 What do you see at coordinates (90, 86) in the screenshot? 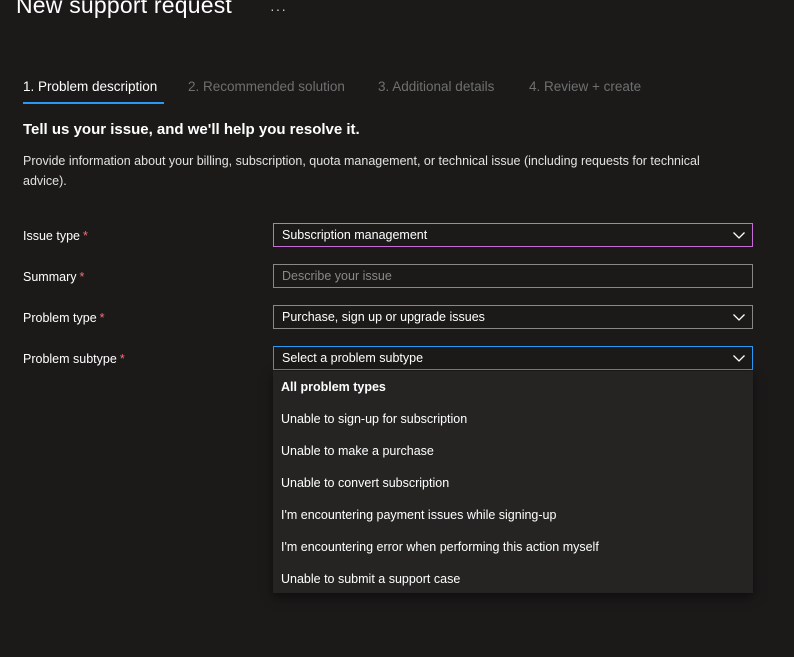
I see `tab-problem-description: 1. Problem description` at bounding box center [90, 86].